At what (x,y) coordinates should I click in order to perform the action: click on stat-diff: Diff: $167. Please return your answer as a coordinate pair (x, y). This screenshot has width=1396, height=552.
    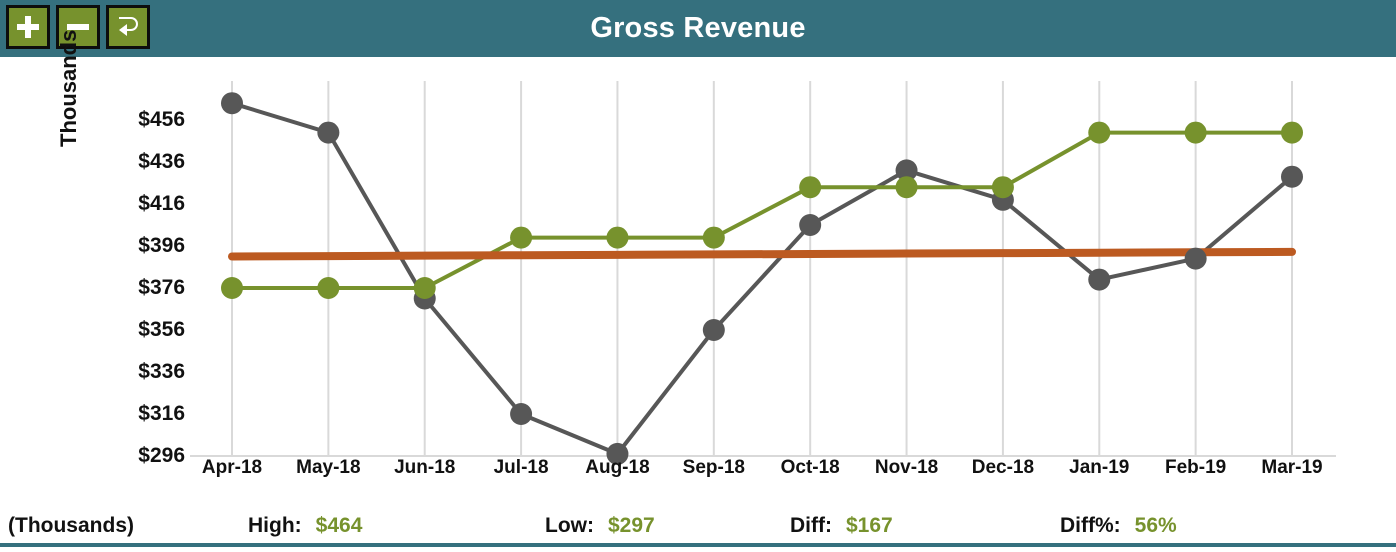
    Looking at the image, I should click on (841, 526).